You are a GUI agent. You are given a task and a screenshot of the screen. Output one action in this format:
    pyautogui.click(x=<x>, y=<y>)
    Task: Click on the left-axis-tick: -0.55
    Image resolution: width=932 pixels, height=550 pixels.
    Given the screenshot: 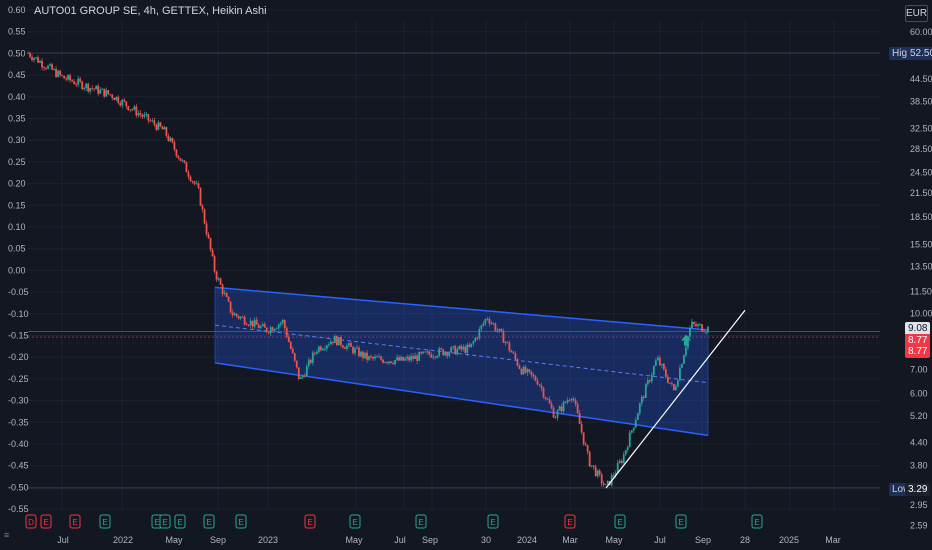 What is the action you would take?
    pyautogui.click(x=18, y=509)
    